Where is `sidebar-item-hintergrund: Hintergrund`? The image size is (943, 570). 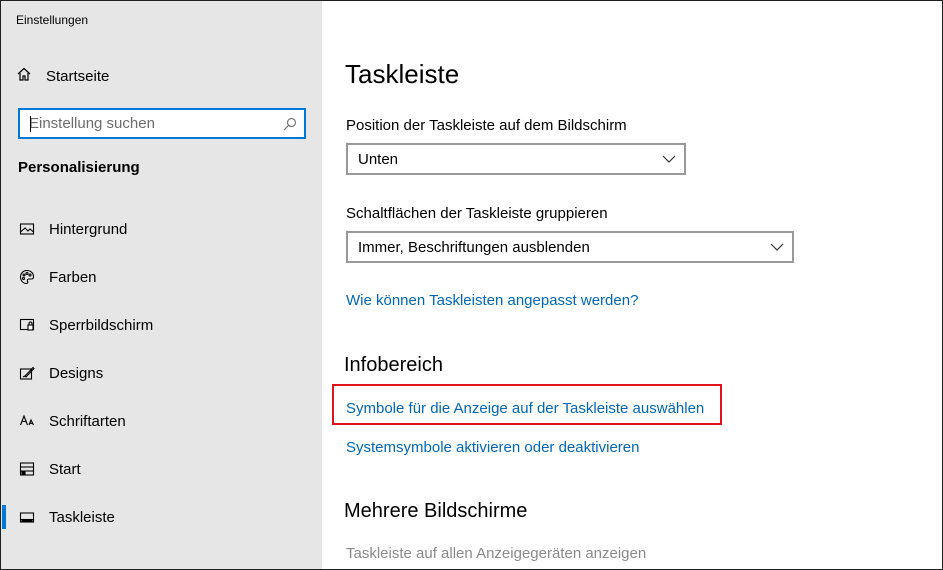 sidebar-item-hintergrund: Hintergrund is located at coordinates (161, 229).